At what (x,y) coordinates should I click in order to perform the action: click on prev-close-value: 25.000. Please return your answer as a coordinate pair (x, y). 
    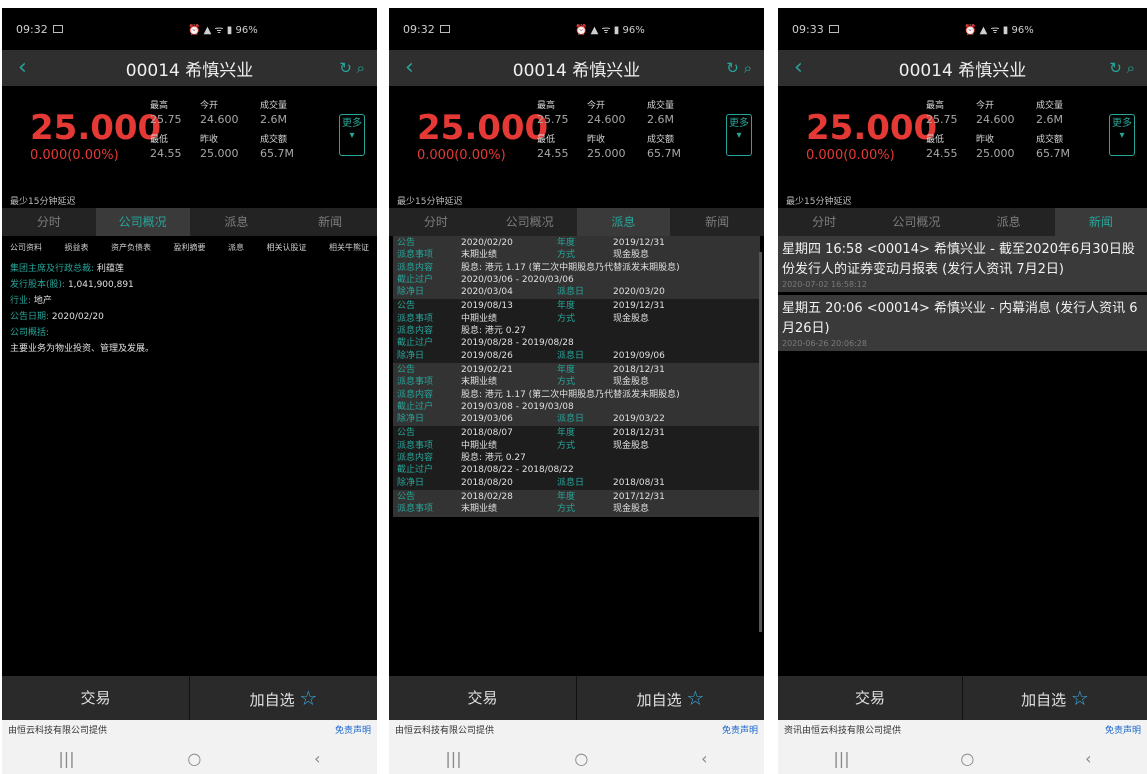
    Looking at the image, I should click on (219, 153).